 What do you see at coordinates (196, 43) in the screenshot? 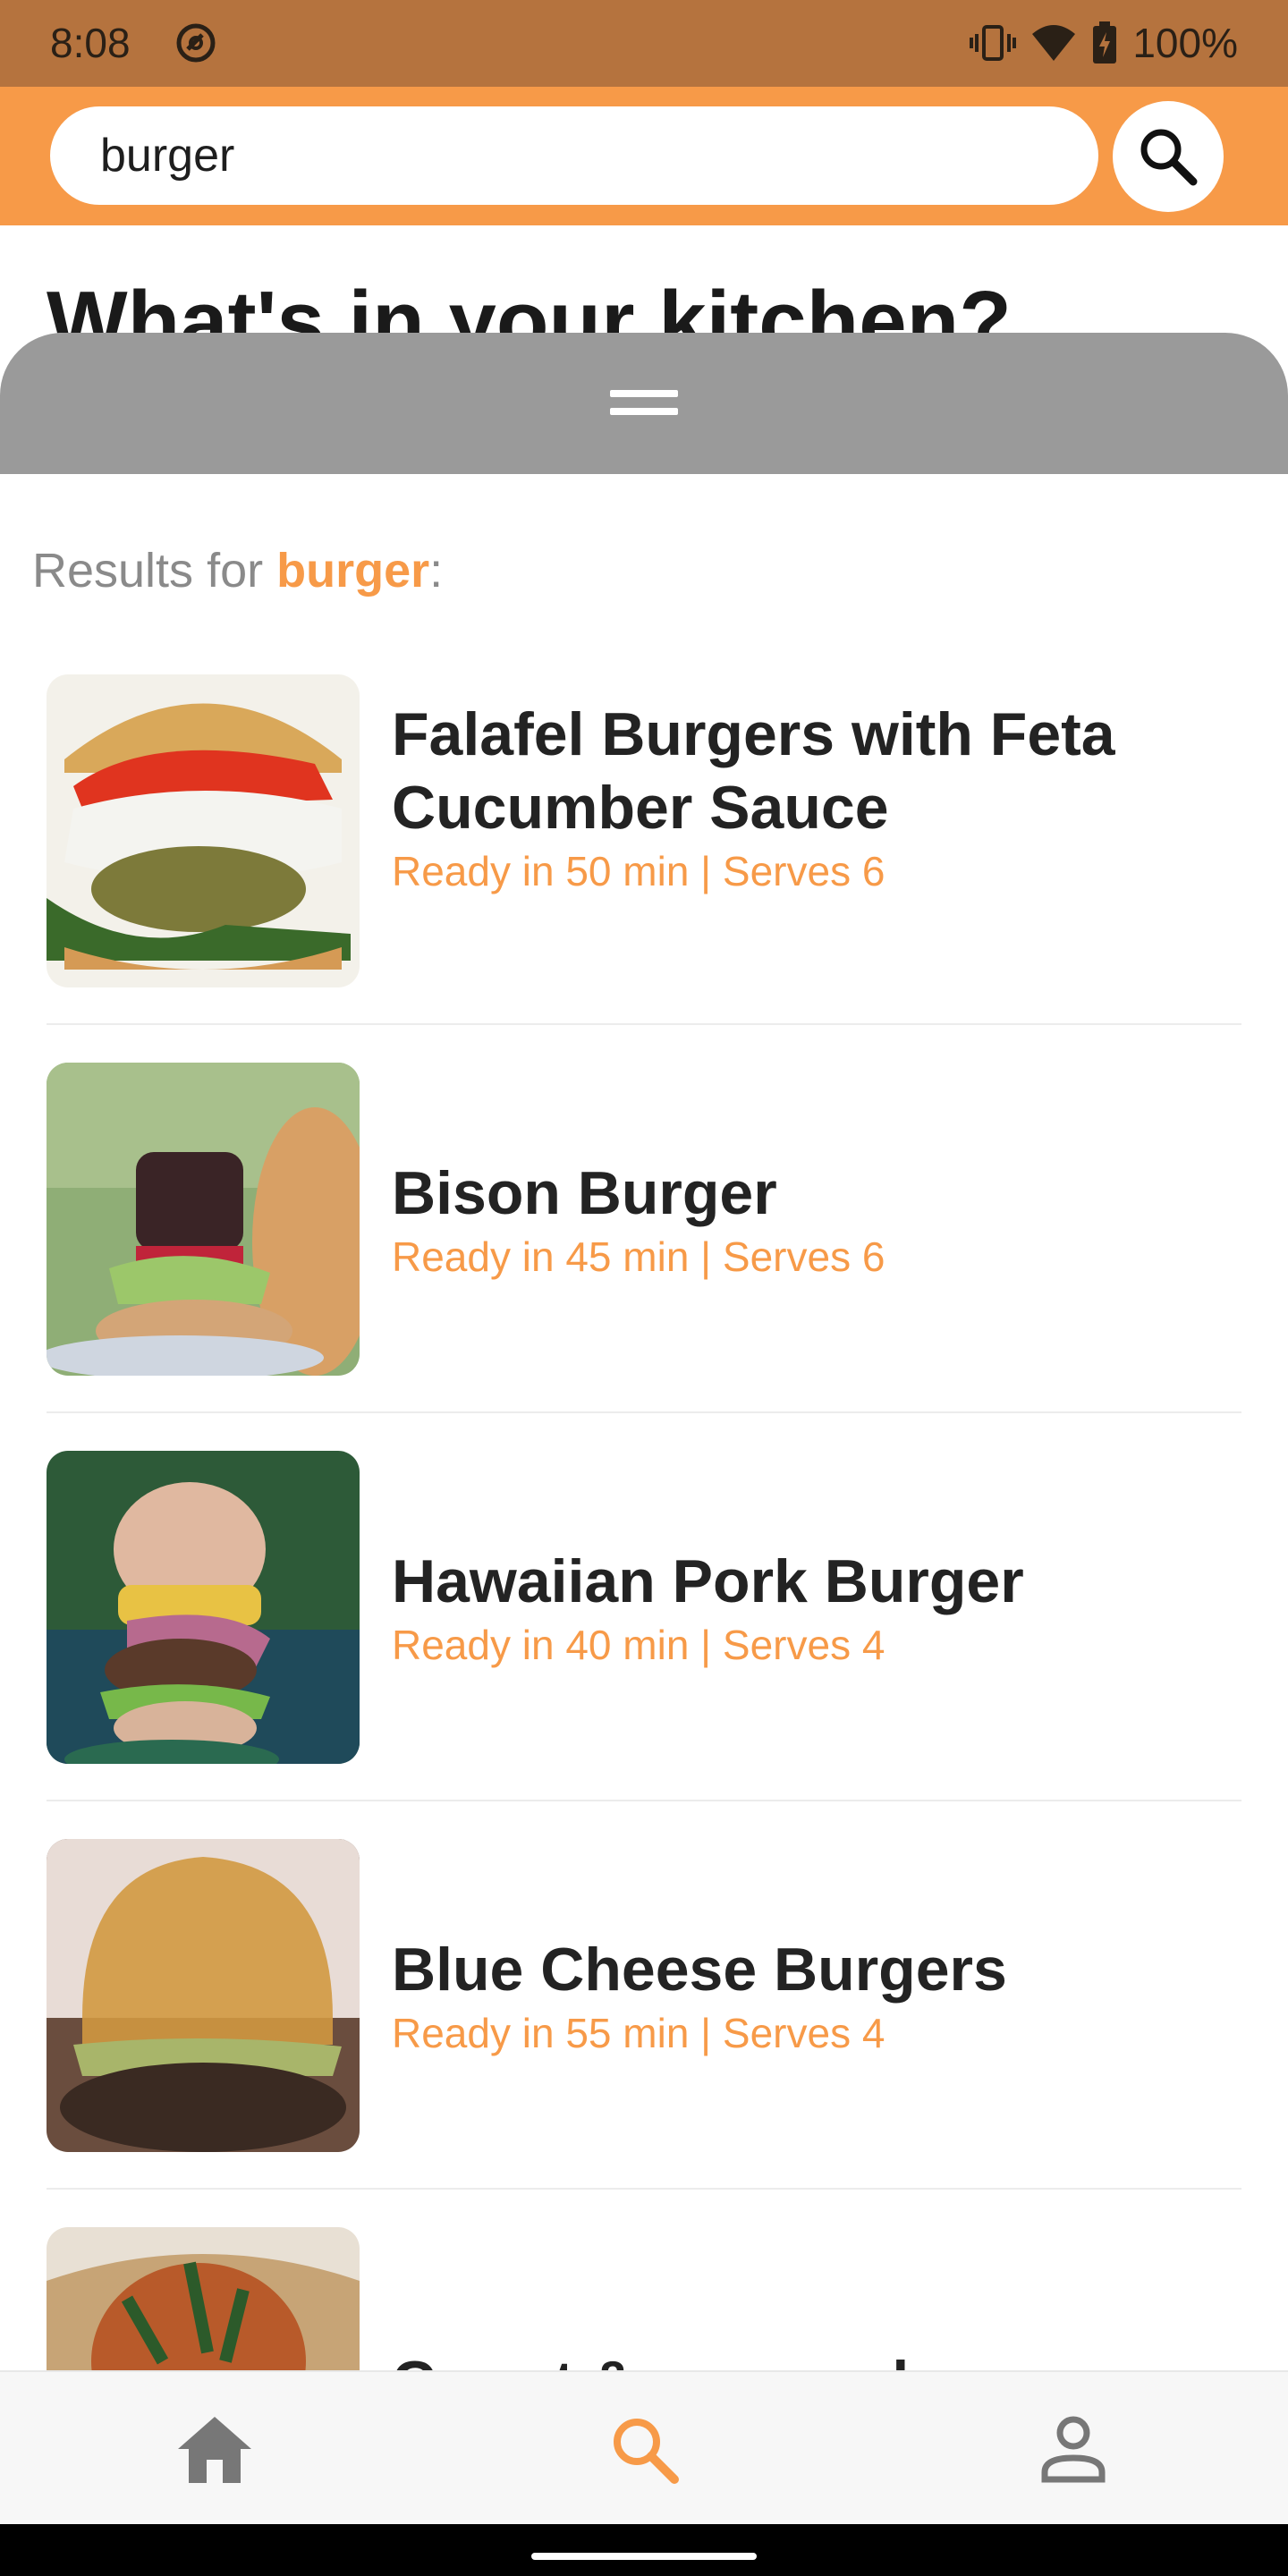
I see `do-not-disturb-icon` at bounding box center [196, 43].